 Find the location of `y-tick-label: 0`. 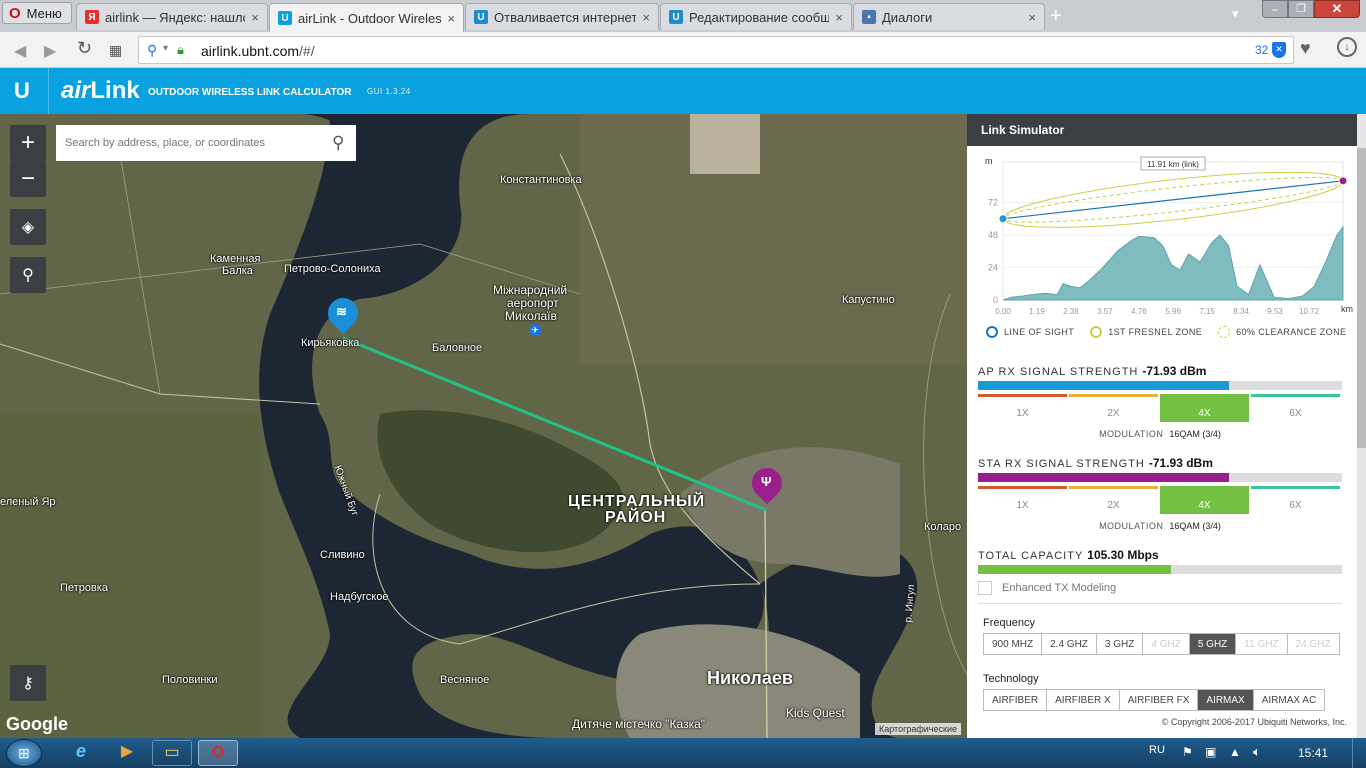

y-tick-label: 0 is located at coordinates (995, 300).